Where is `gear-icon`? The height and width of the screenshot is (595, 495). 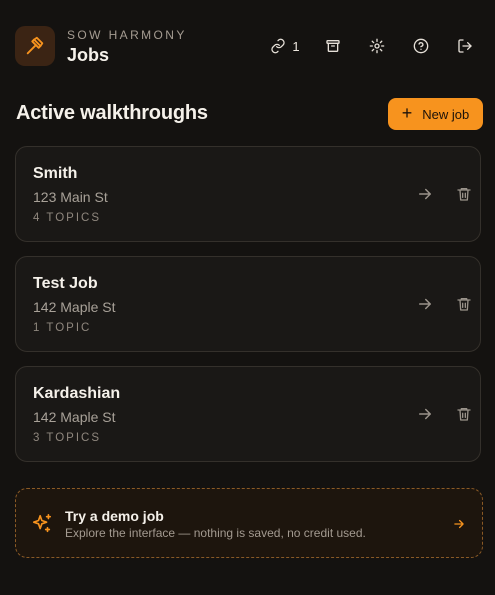
gear-icon is located at coordinates (377, 46).